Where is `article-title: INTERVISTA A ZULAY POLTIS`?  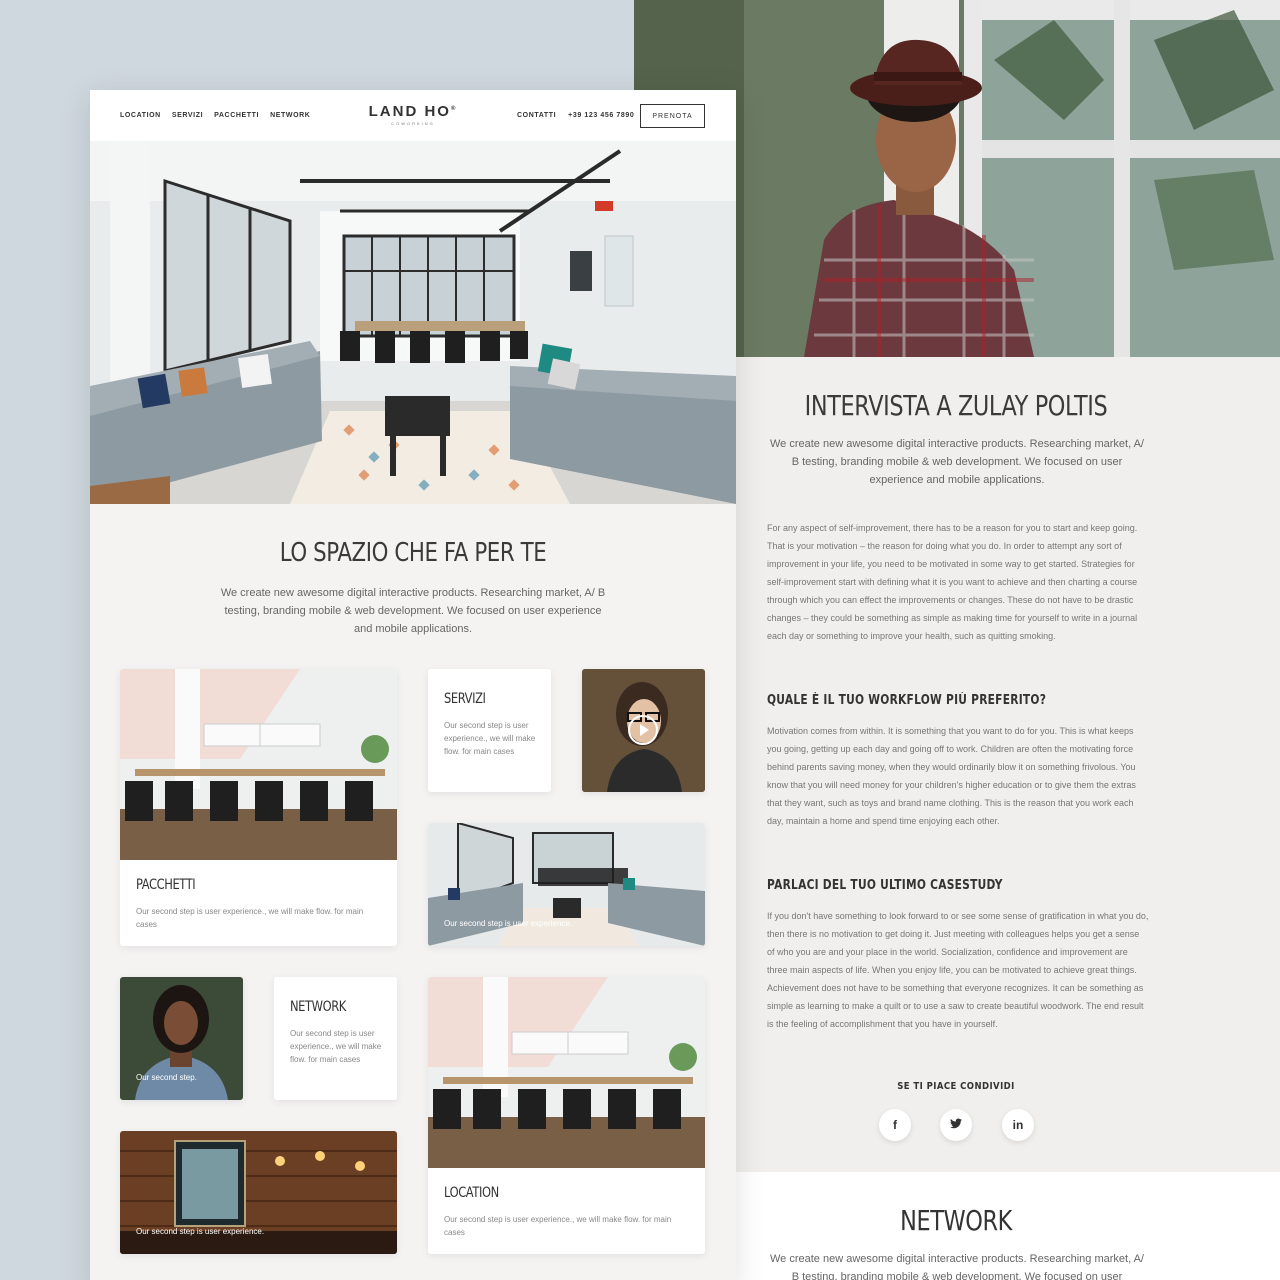 article-title: INTERVISTA A ZULAY POLTIS is located at coordinates (956, 405).